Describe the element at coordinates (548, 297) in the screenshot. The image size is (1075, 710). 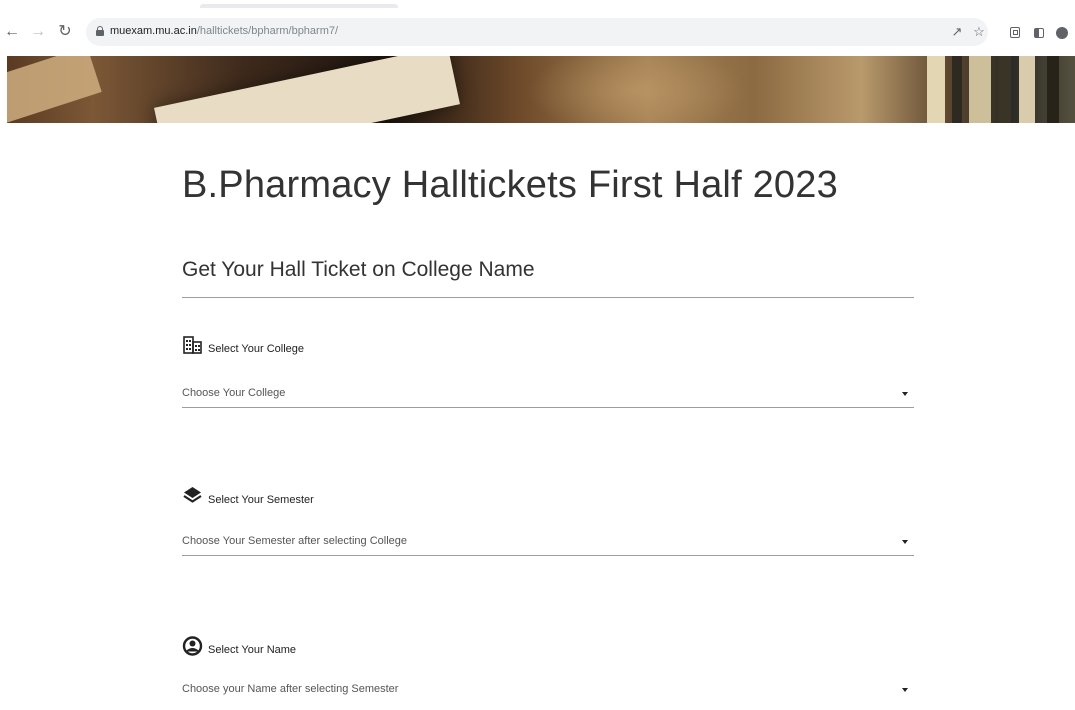
I see `heading-divider` at that location.